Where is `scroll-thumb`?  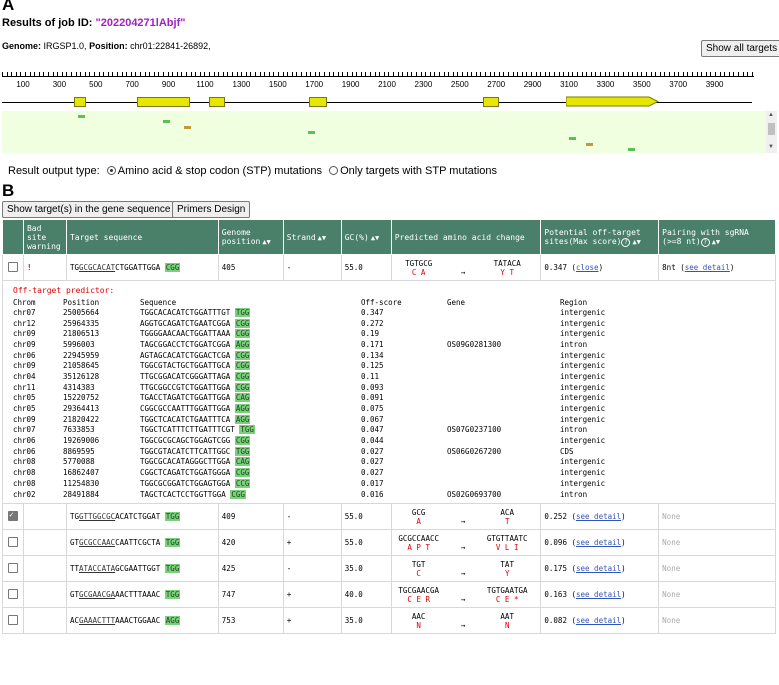 scroll-thumb is located at coordinates (771, 129).